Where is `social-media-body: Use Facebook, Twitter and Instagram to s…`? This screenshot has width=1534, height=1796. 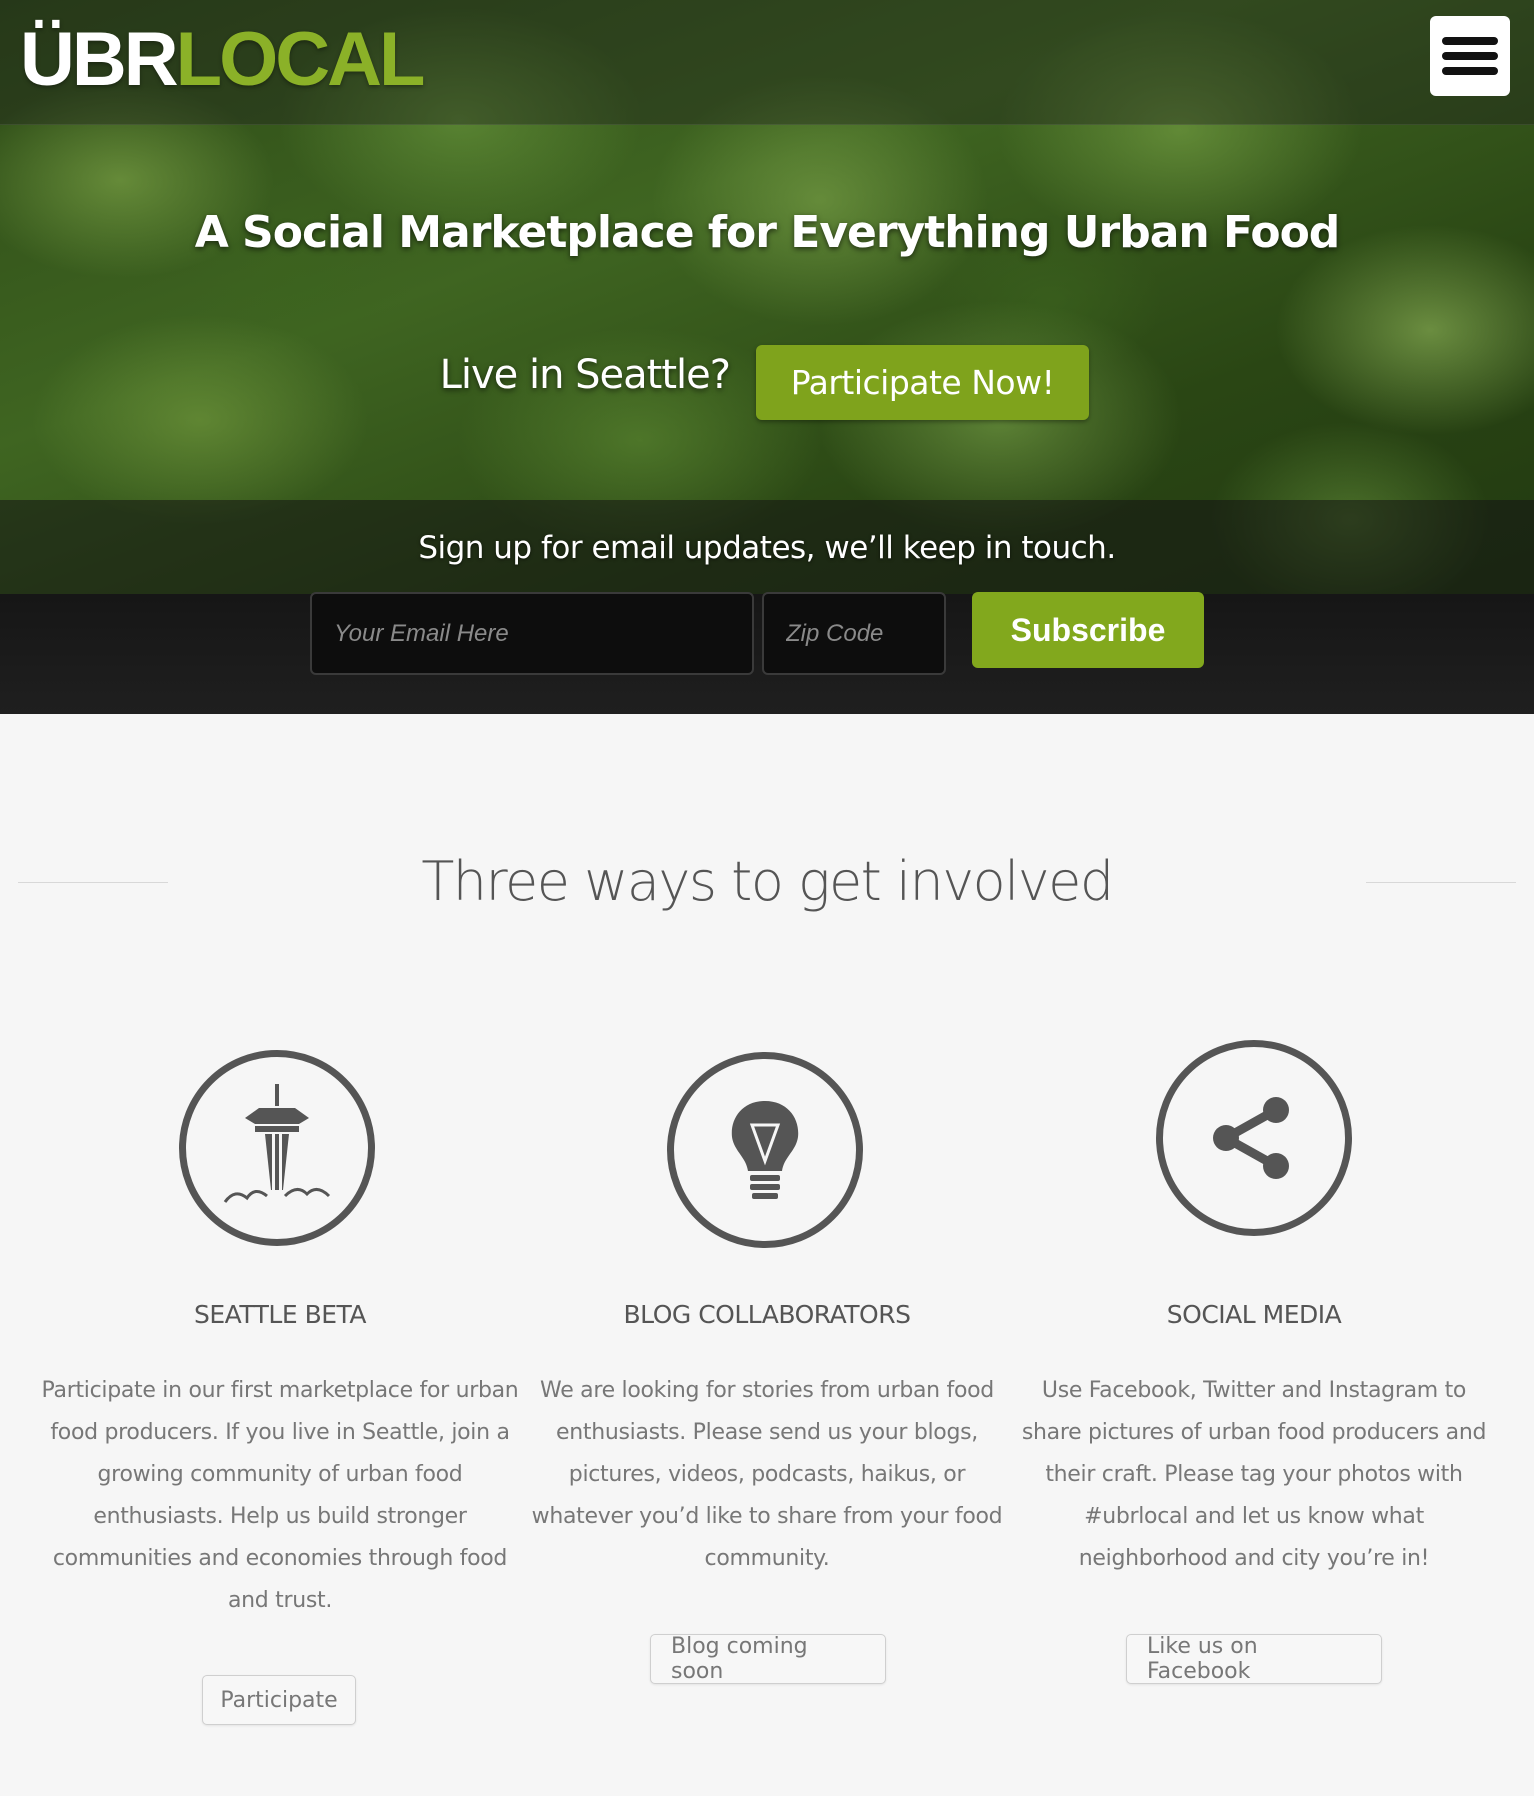 social-media-body: Use Facebook, Twitter and Instagram to s… is located at coordinates (1254, 1474).